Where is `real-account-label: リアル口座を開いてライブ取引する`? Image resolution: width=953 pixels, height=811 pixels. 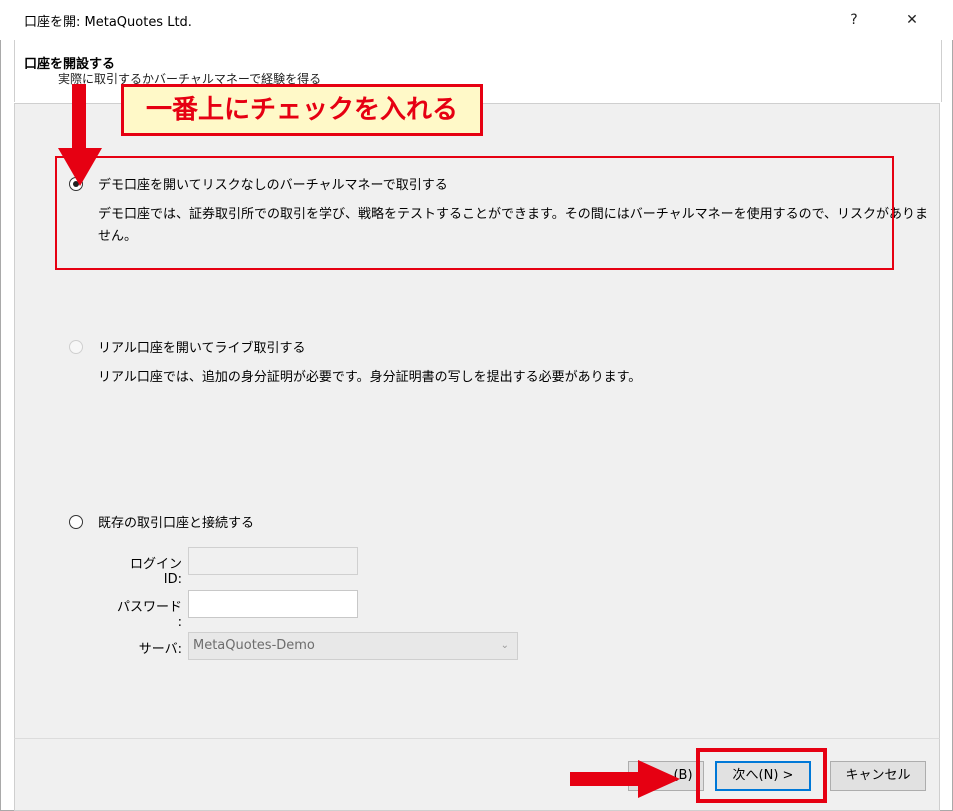
real-account-label: リアル口座を開いてライブ取引する is located at coordinates (201, 346).